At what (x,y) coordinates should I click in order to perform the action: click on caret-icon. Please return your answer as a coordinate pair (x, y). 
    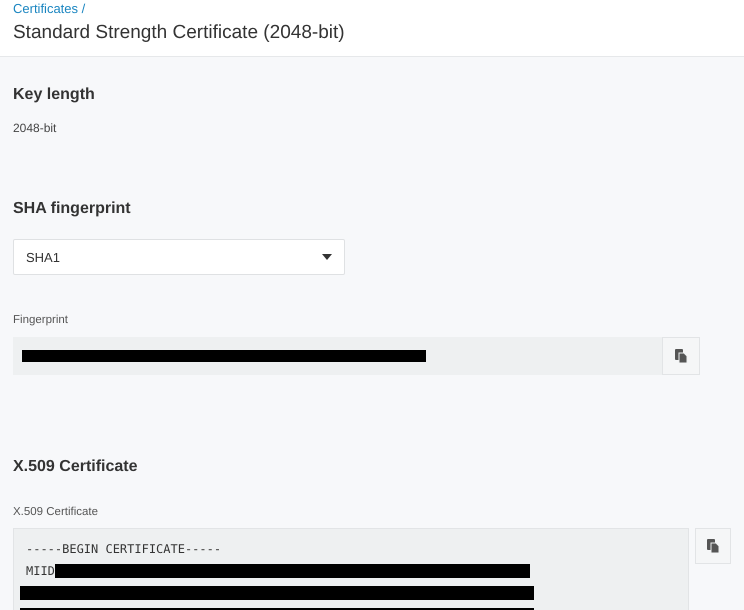
    Looking at the image, I should click on (327, 257).